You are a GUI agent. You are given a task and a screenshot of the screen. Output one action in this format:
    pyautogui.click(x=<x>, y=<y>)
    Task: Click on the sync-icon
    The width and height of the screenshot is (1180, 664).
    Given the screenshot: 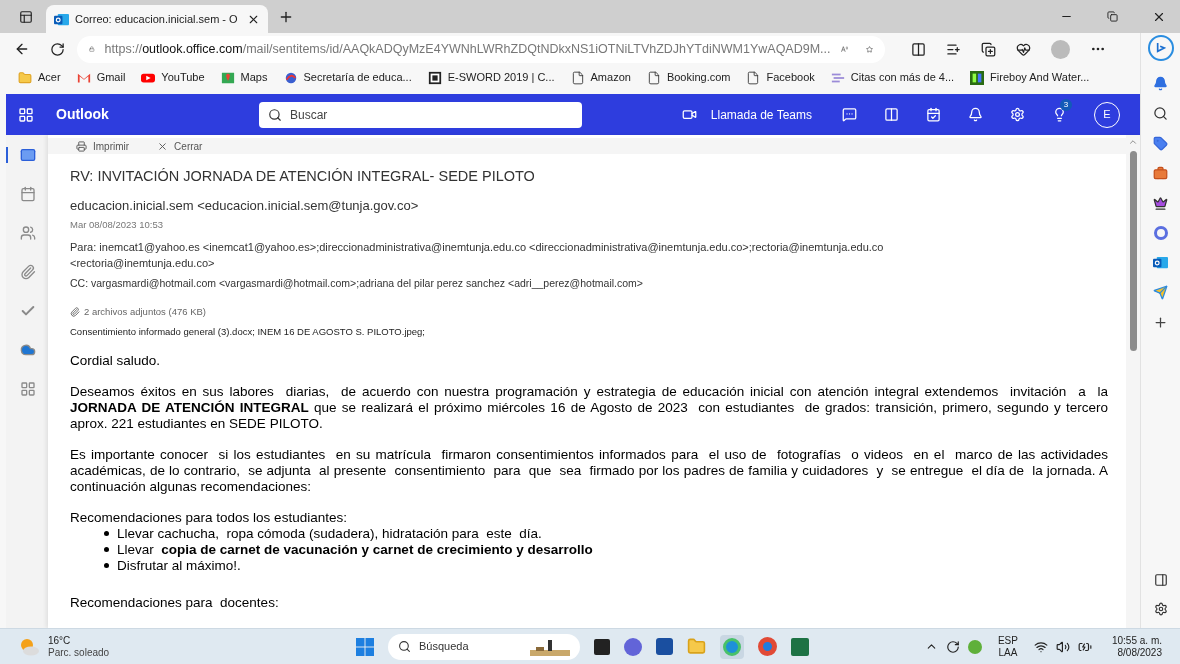 What is the action you would take?
    pyautogui.click(x=952, y=646)
    